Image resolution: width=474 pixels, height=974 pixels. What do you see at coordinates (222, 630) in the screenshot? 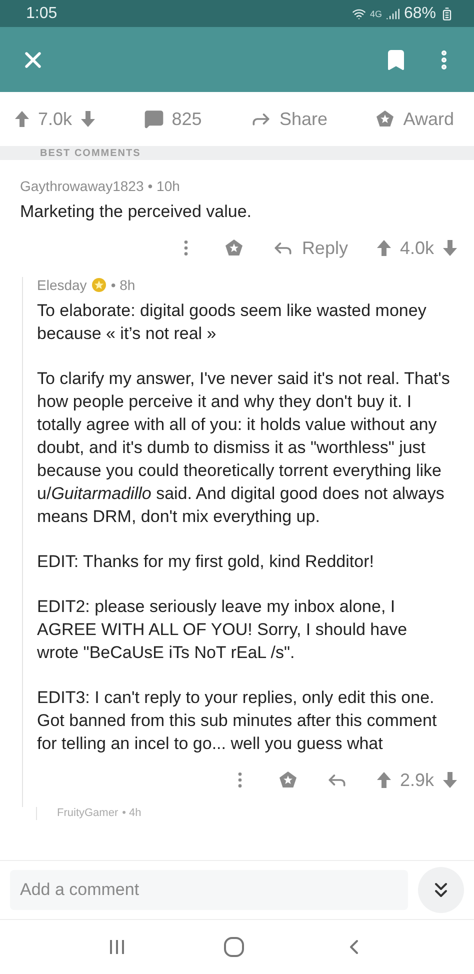
I see `comment-text: EDIT2: please seriously leave my inbox alone, I AGREE WITH ALL OF YOU! Sorry, I should have wrote "BeCaUsE iTs NoT rEaL /s".` at bounding box center [222, 630].